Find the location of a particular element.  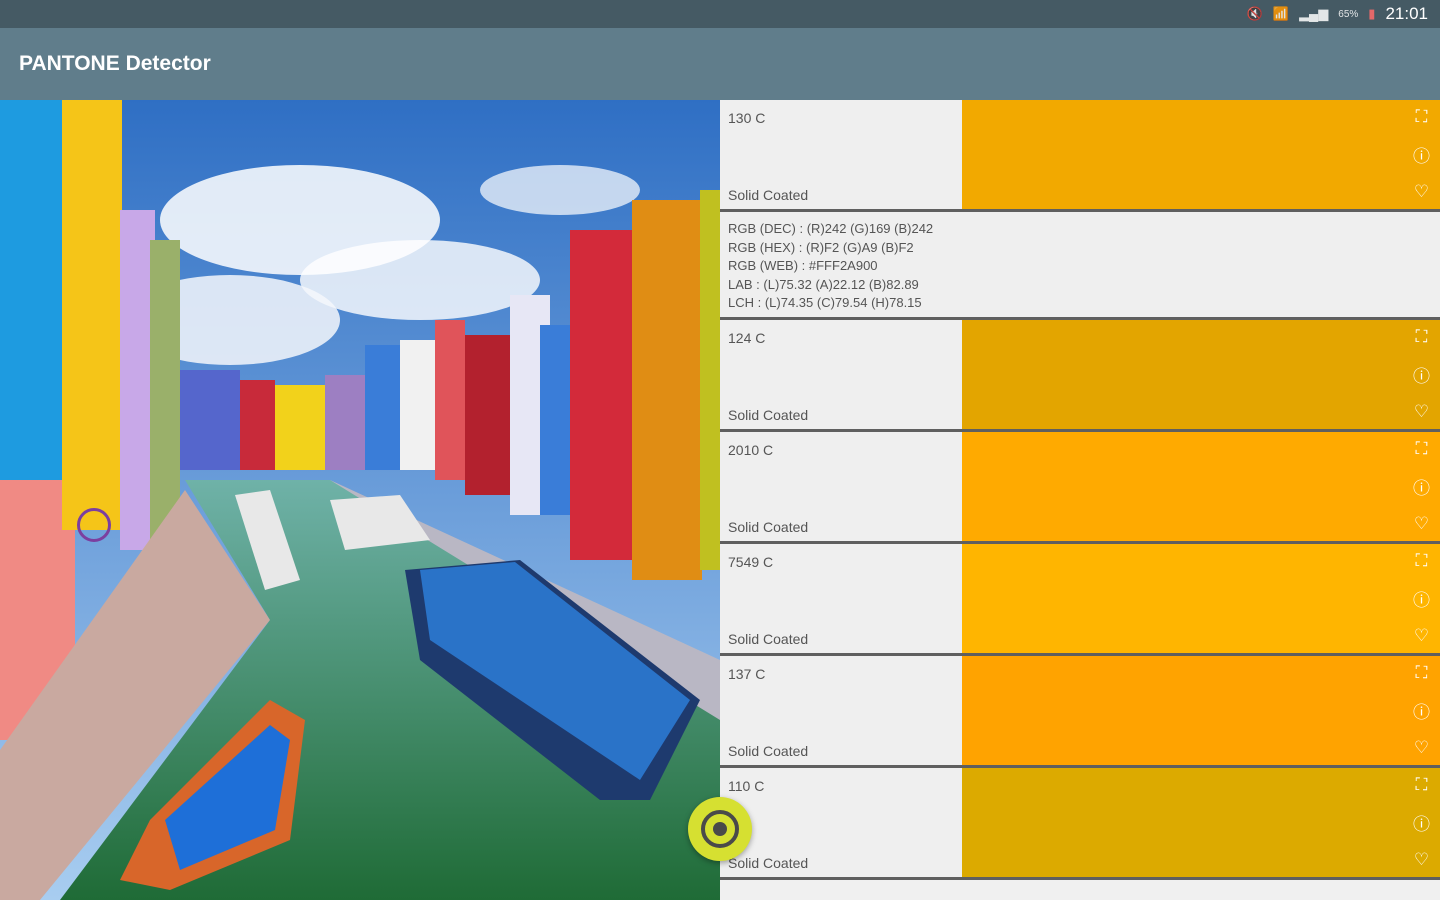

pantone-code: 110 C is located at coordinates (746, 786).